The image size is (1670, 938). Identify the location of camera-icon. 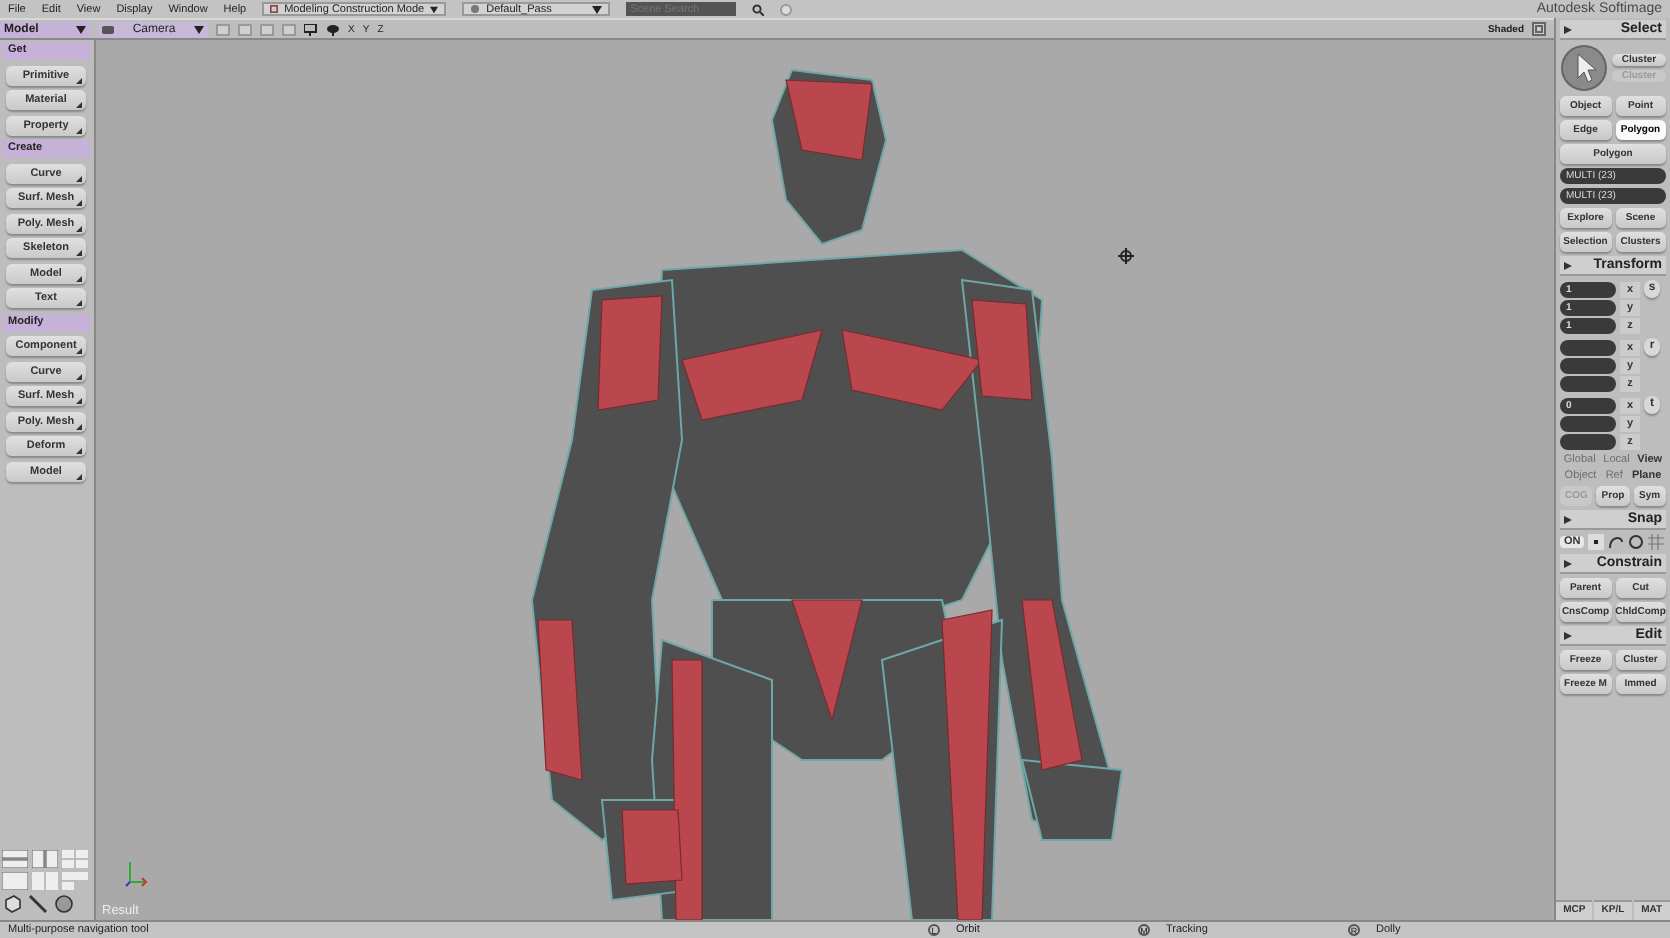
(108, 29).